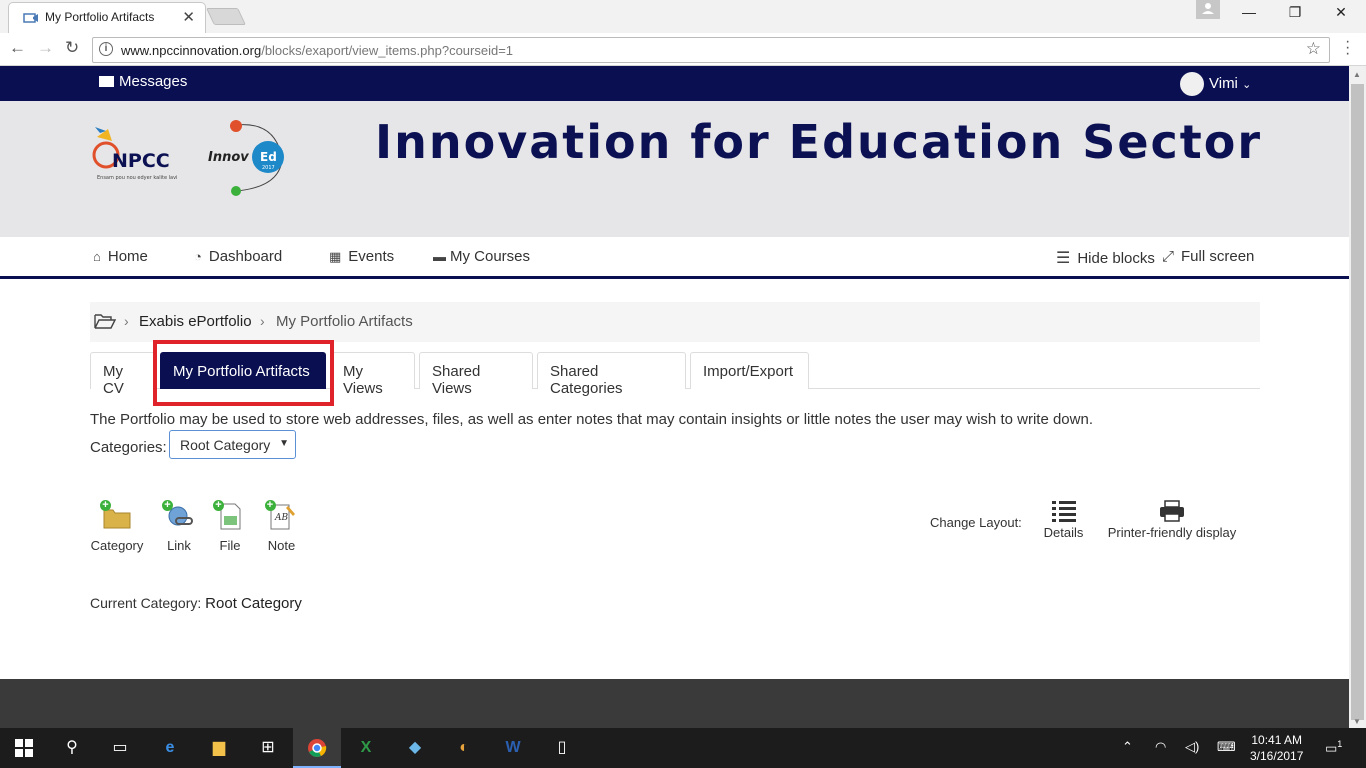  I want to click on minimize-window-button: —, so click(1249, 15).